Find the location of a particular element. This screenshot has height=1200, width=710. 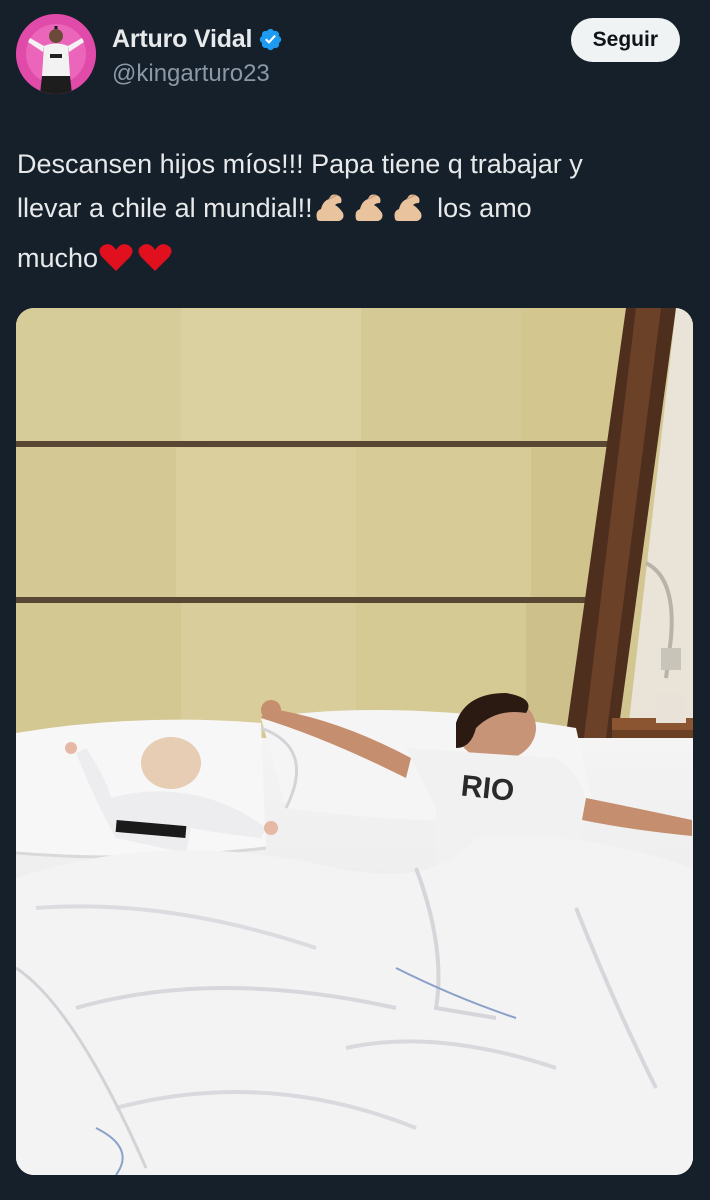

tweet-text-line2-start: llevar a chile al mundial!! is located at coordinates (165, 208).